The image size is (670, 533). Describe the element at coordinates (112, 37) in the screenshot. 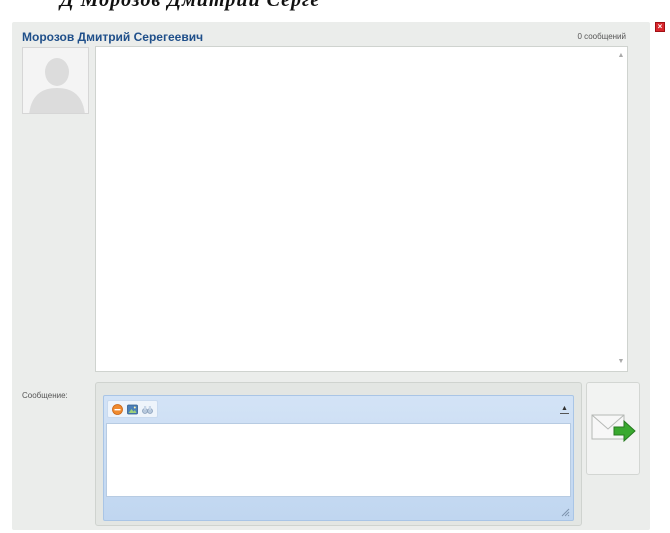

I see `contact-name: Морозов Дмитрий Серегеевич` at that location.